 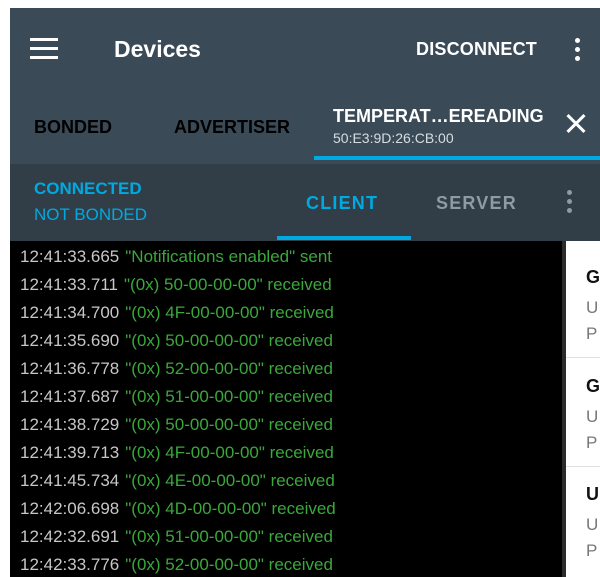 I want to click on log-time: 12:41:38.729, so click(x=70, y=424).